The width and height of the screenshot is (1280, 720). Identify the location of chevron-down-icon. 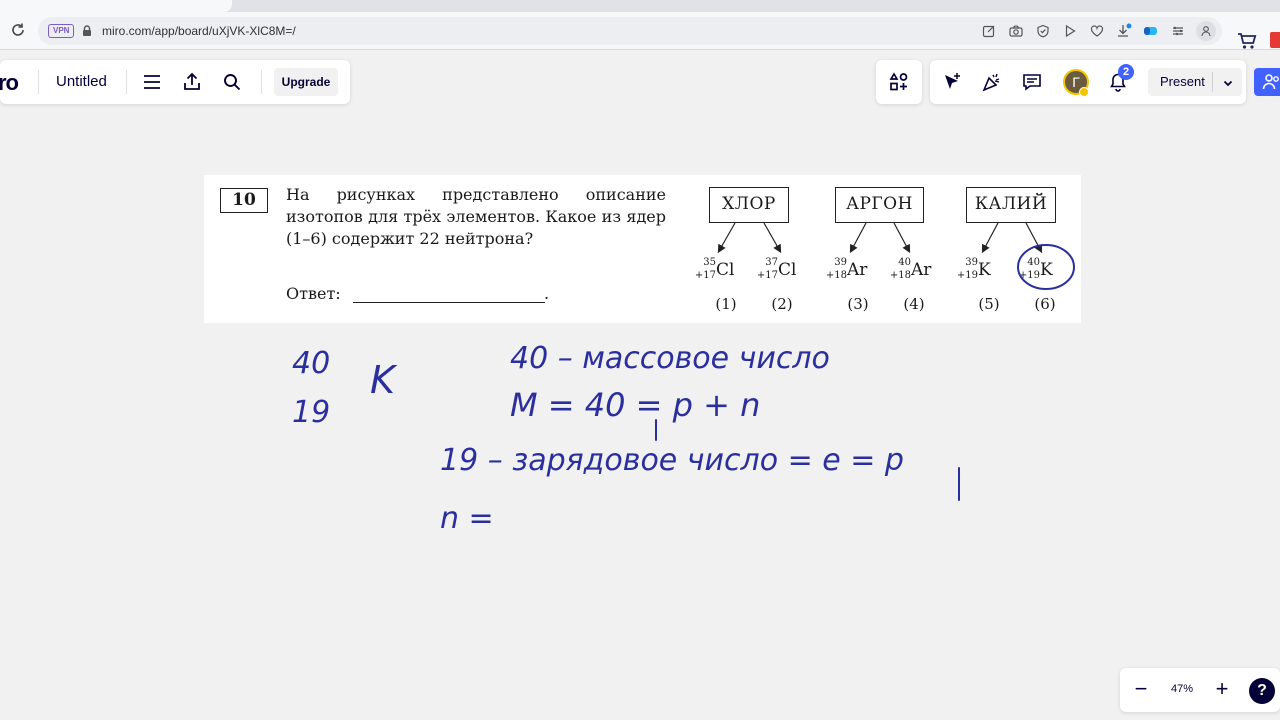
(1228, 82).